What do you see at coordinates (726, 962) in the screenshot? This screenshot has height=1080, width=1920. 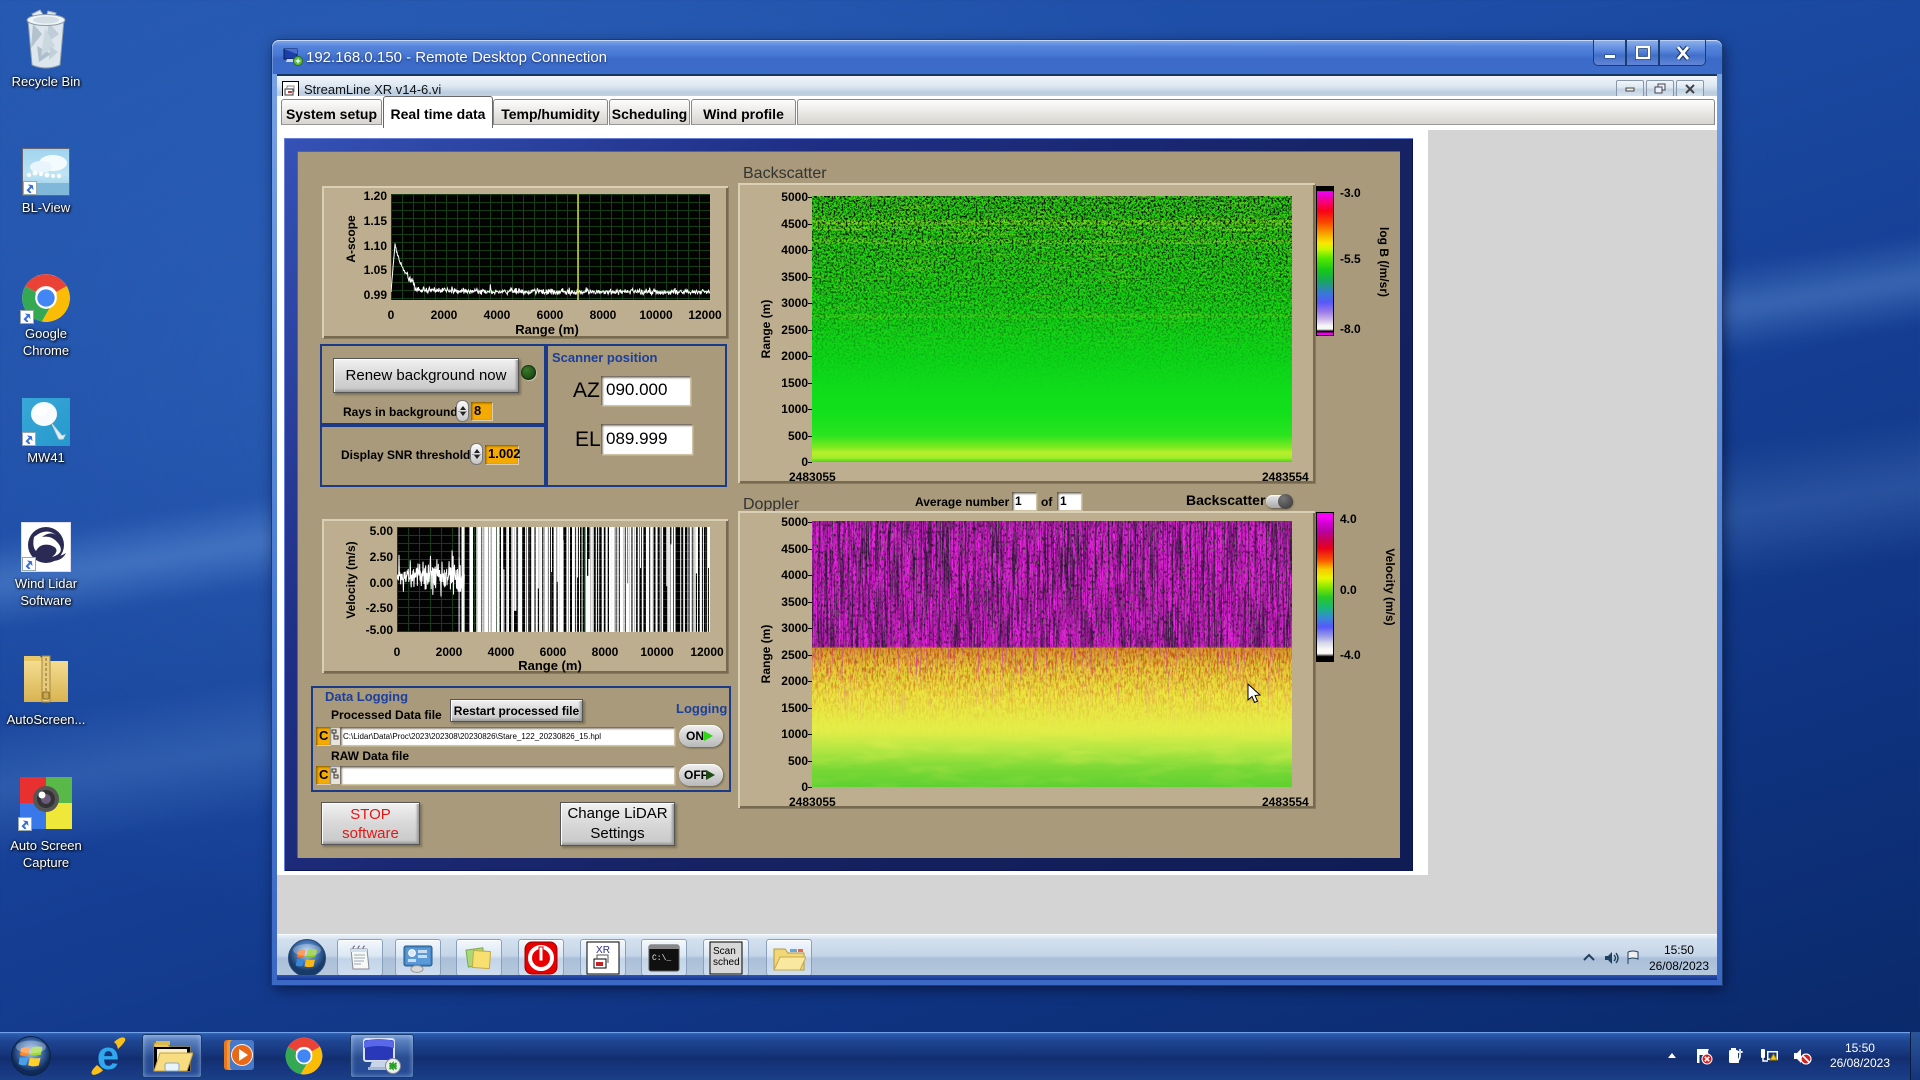 I see `svg-text: sched` at bounding box center [726, 962].